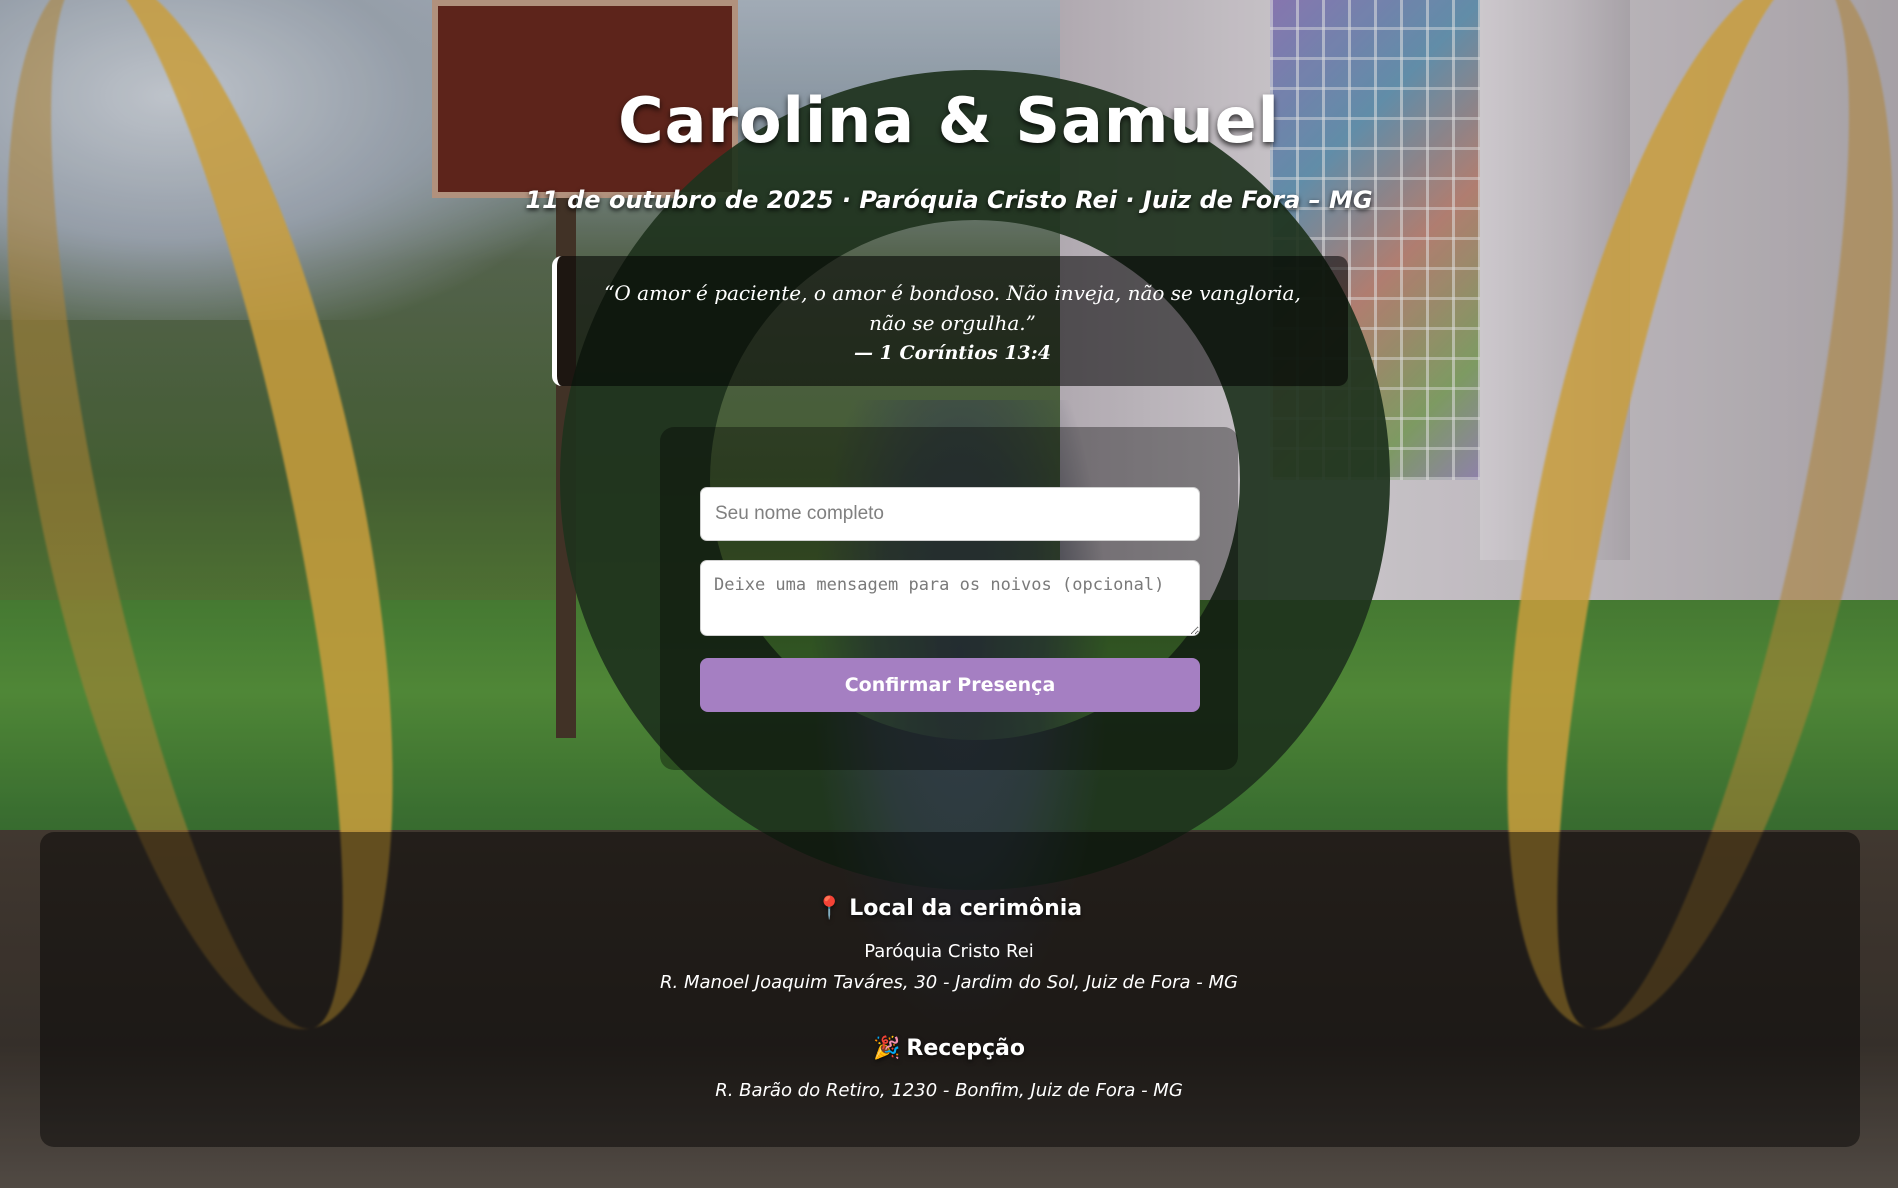 The height and width of the screenshot is (1188, 1898). Describe the element at coordinates (966, 908) in the screenshot. I see `ceremony-heading-label: Local da cerimônia` at that location.